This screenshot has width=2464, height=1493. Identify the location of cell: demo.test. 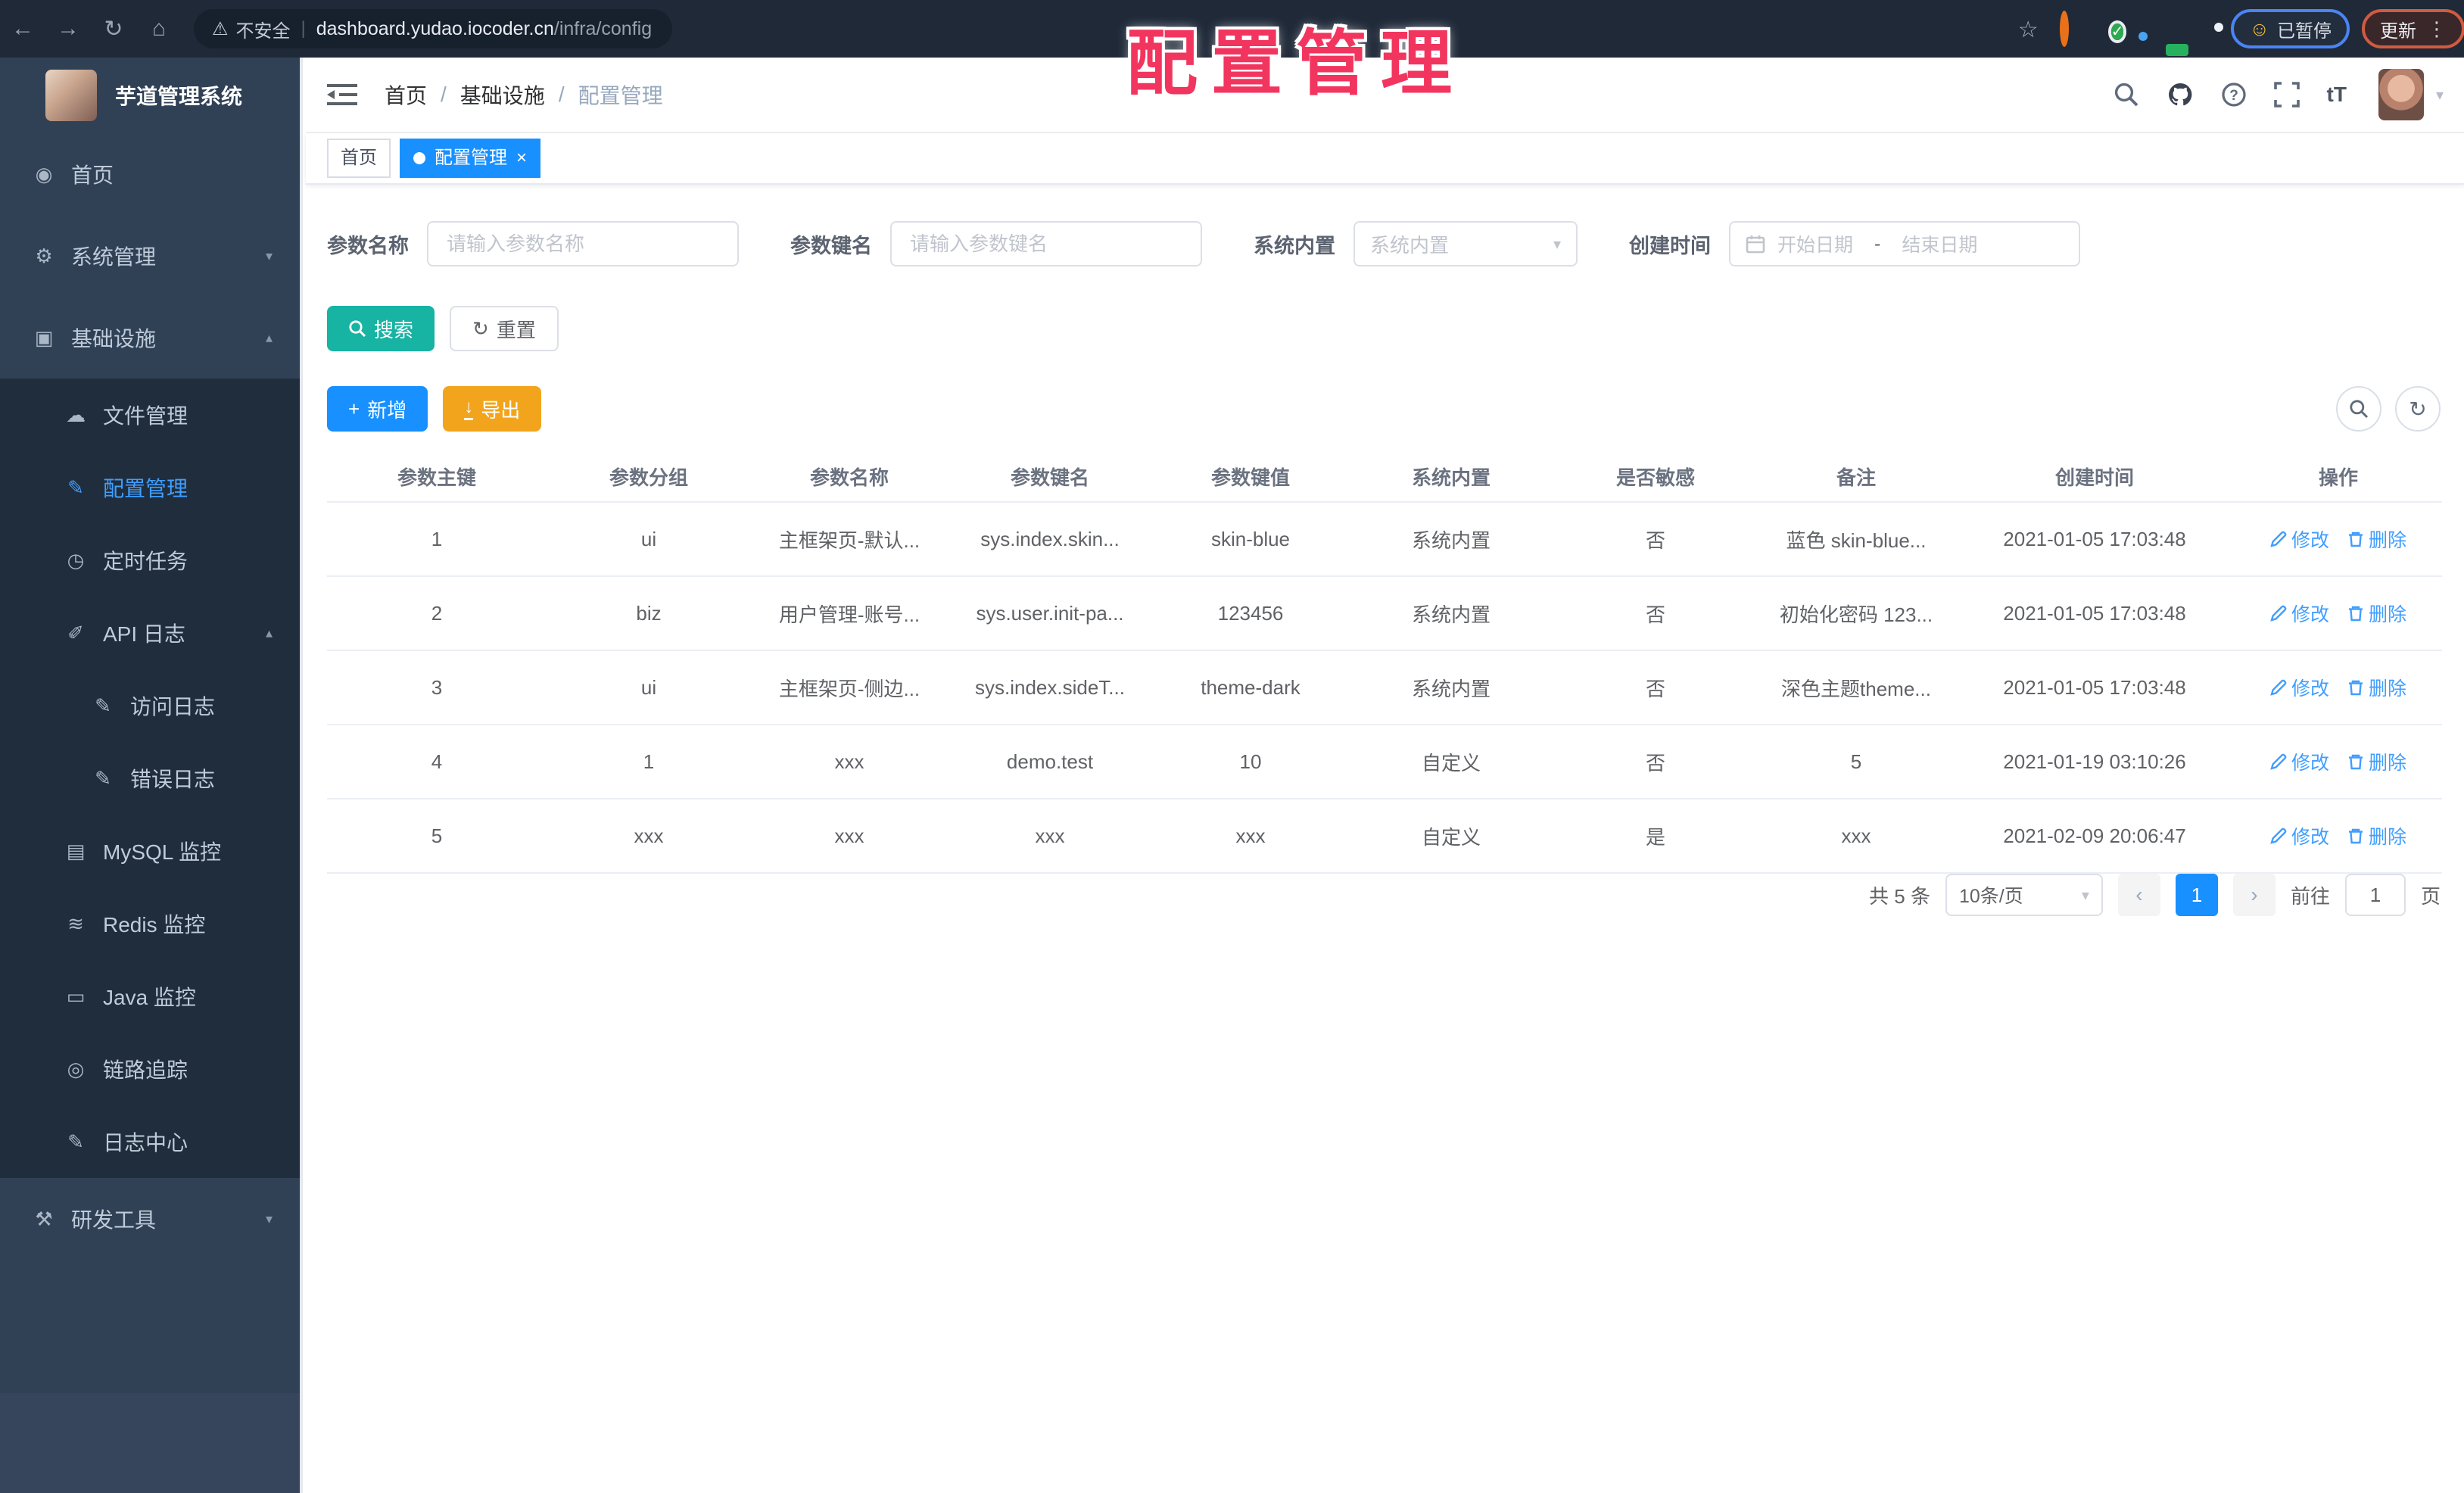
(1050, 761).